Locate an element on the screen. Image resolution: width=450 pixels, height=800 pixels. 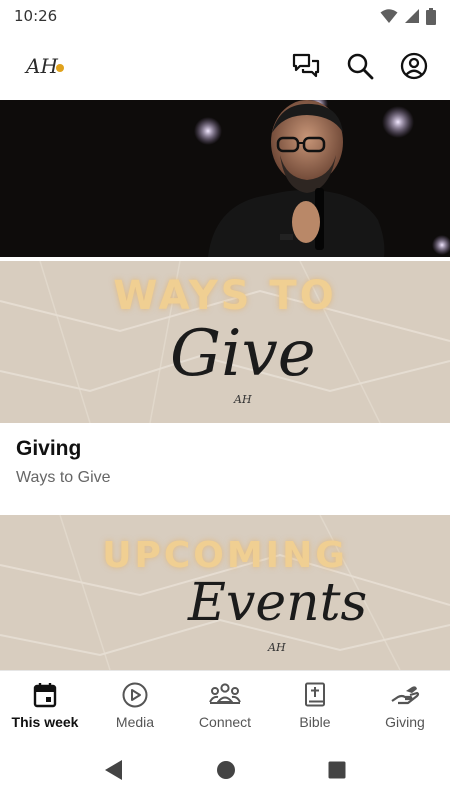
nav-label: Media is located at coordinates (135, 722).